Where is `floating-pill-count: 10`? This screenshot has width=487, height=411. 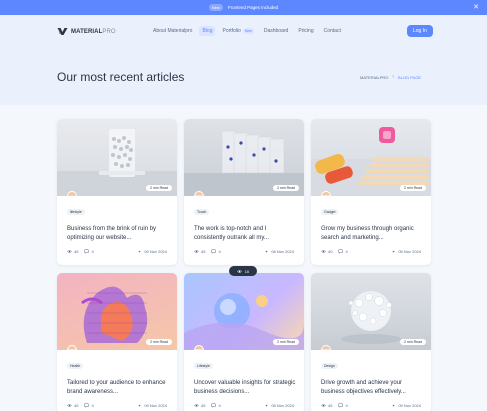 floating-pill-count: 10 is located at coordinates (247, 271).